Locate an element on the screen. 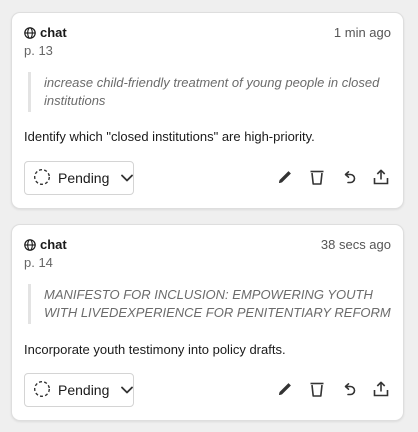  page-number: p. 13 is located at coordinates (38, 50).